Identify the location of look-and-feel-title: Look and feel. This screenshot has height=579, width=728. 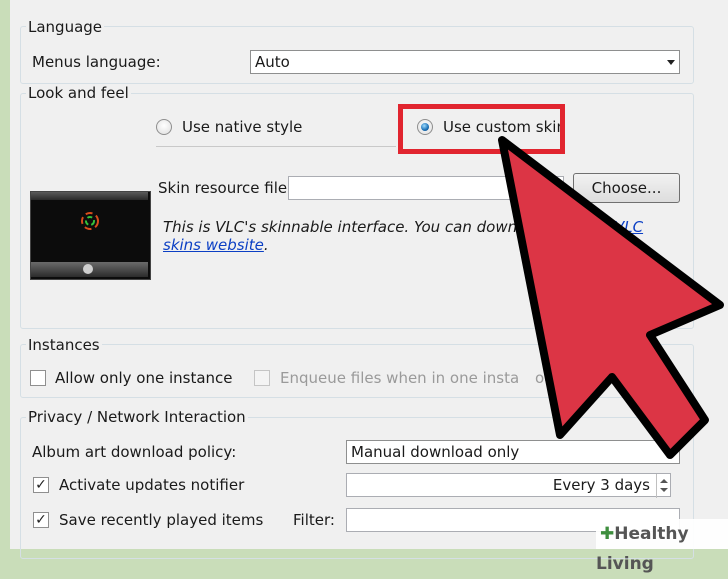
(78, 93).